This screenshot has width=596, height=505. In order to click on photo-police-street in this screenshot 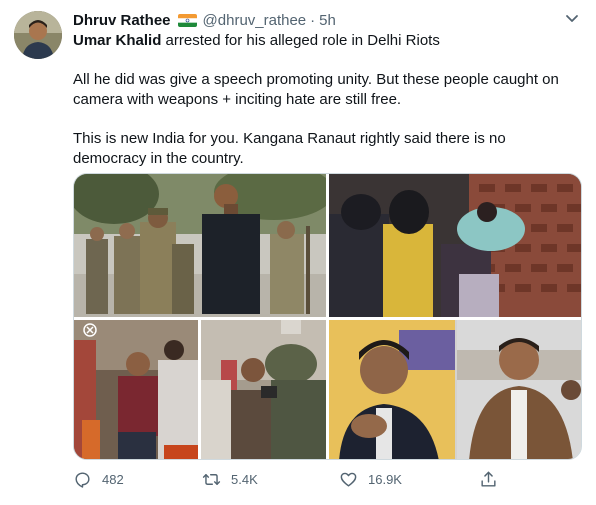, I will do `click(200, 245)`.